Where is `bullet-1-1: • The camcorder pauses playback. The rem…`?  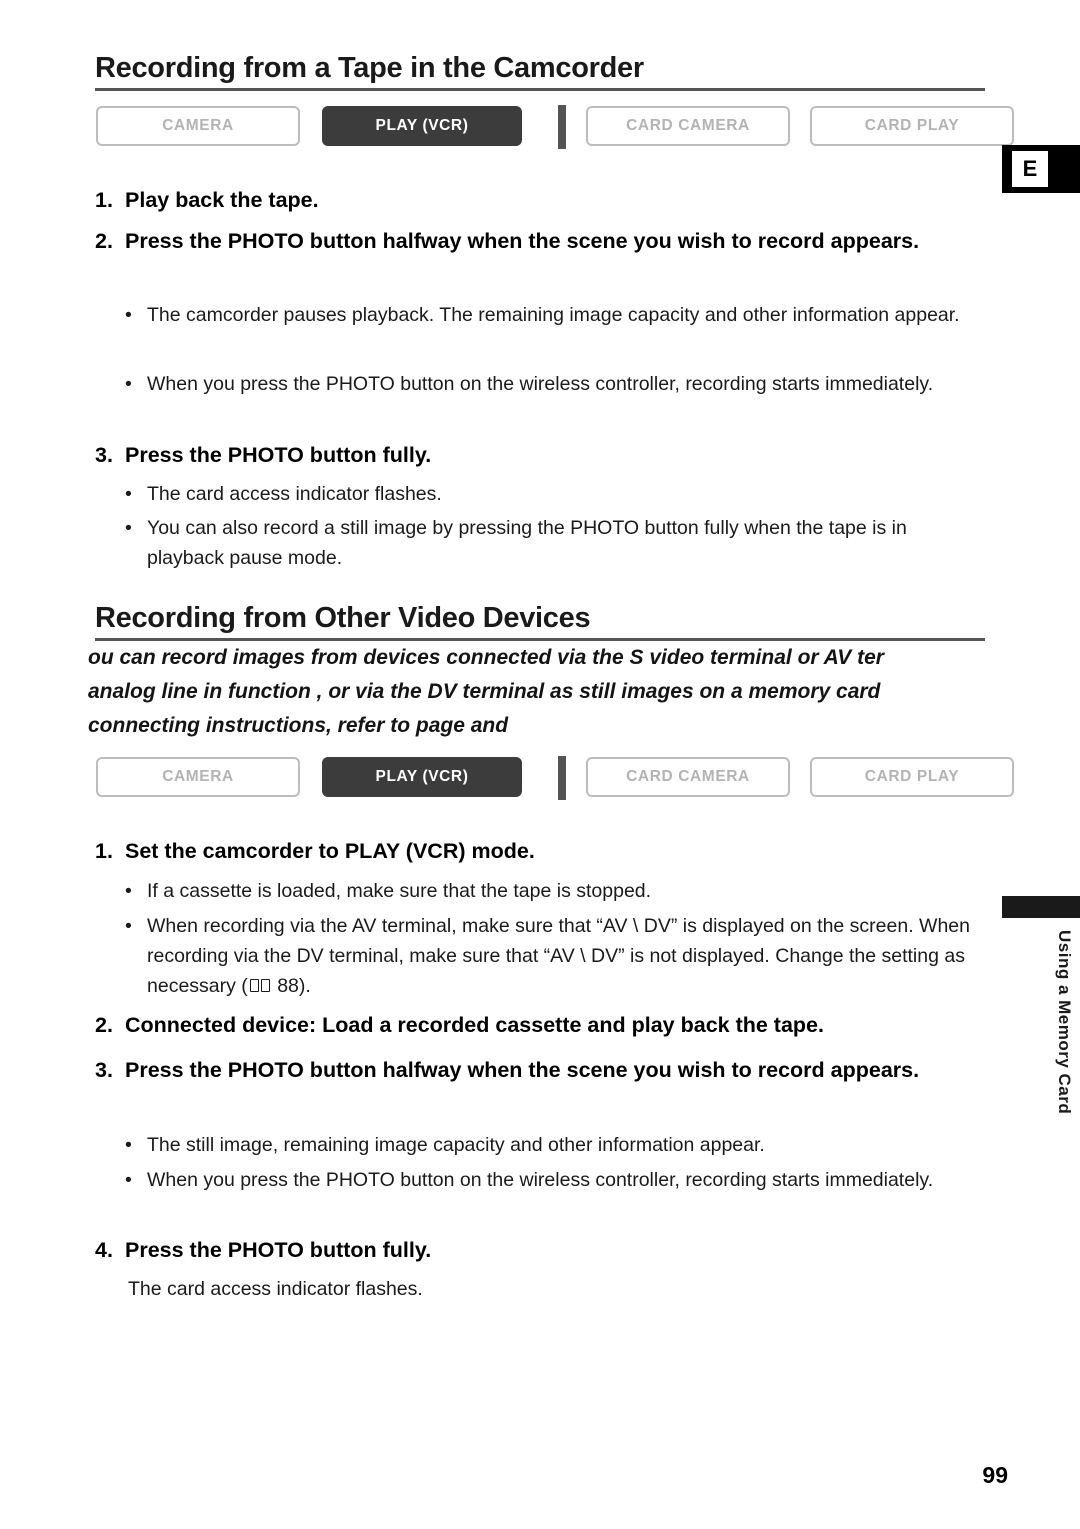 bullet-1-1: • The camcorder pauses playback. The rem… is located at coordinates (555, 315).